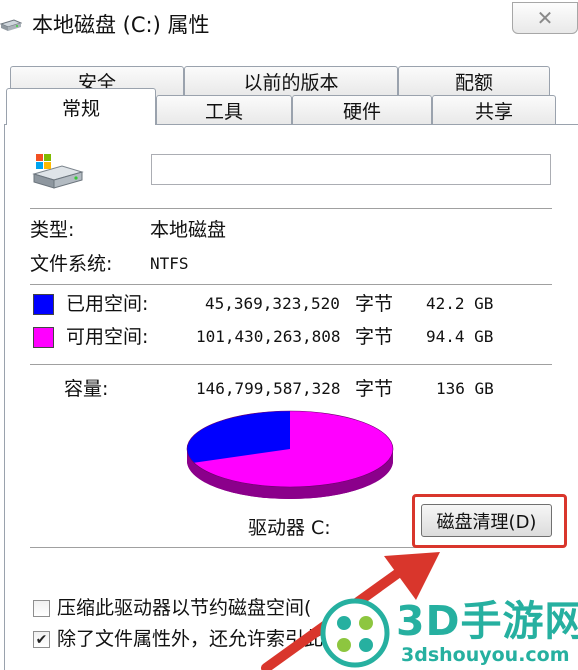 This screenshot has height=670, width=578. Describe the element at coordinates (58, 171) in the screenshot. I see `hard-drive-icon` at that location.